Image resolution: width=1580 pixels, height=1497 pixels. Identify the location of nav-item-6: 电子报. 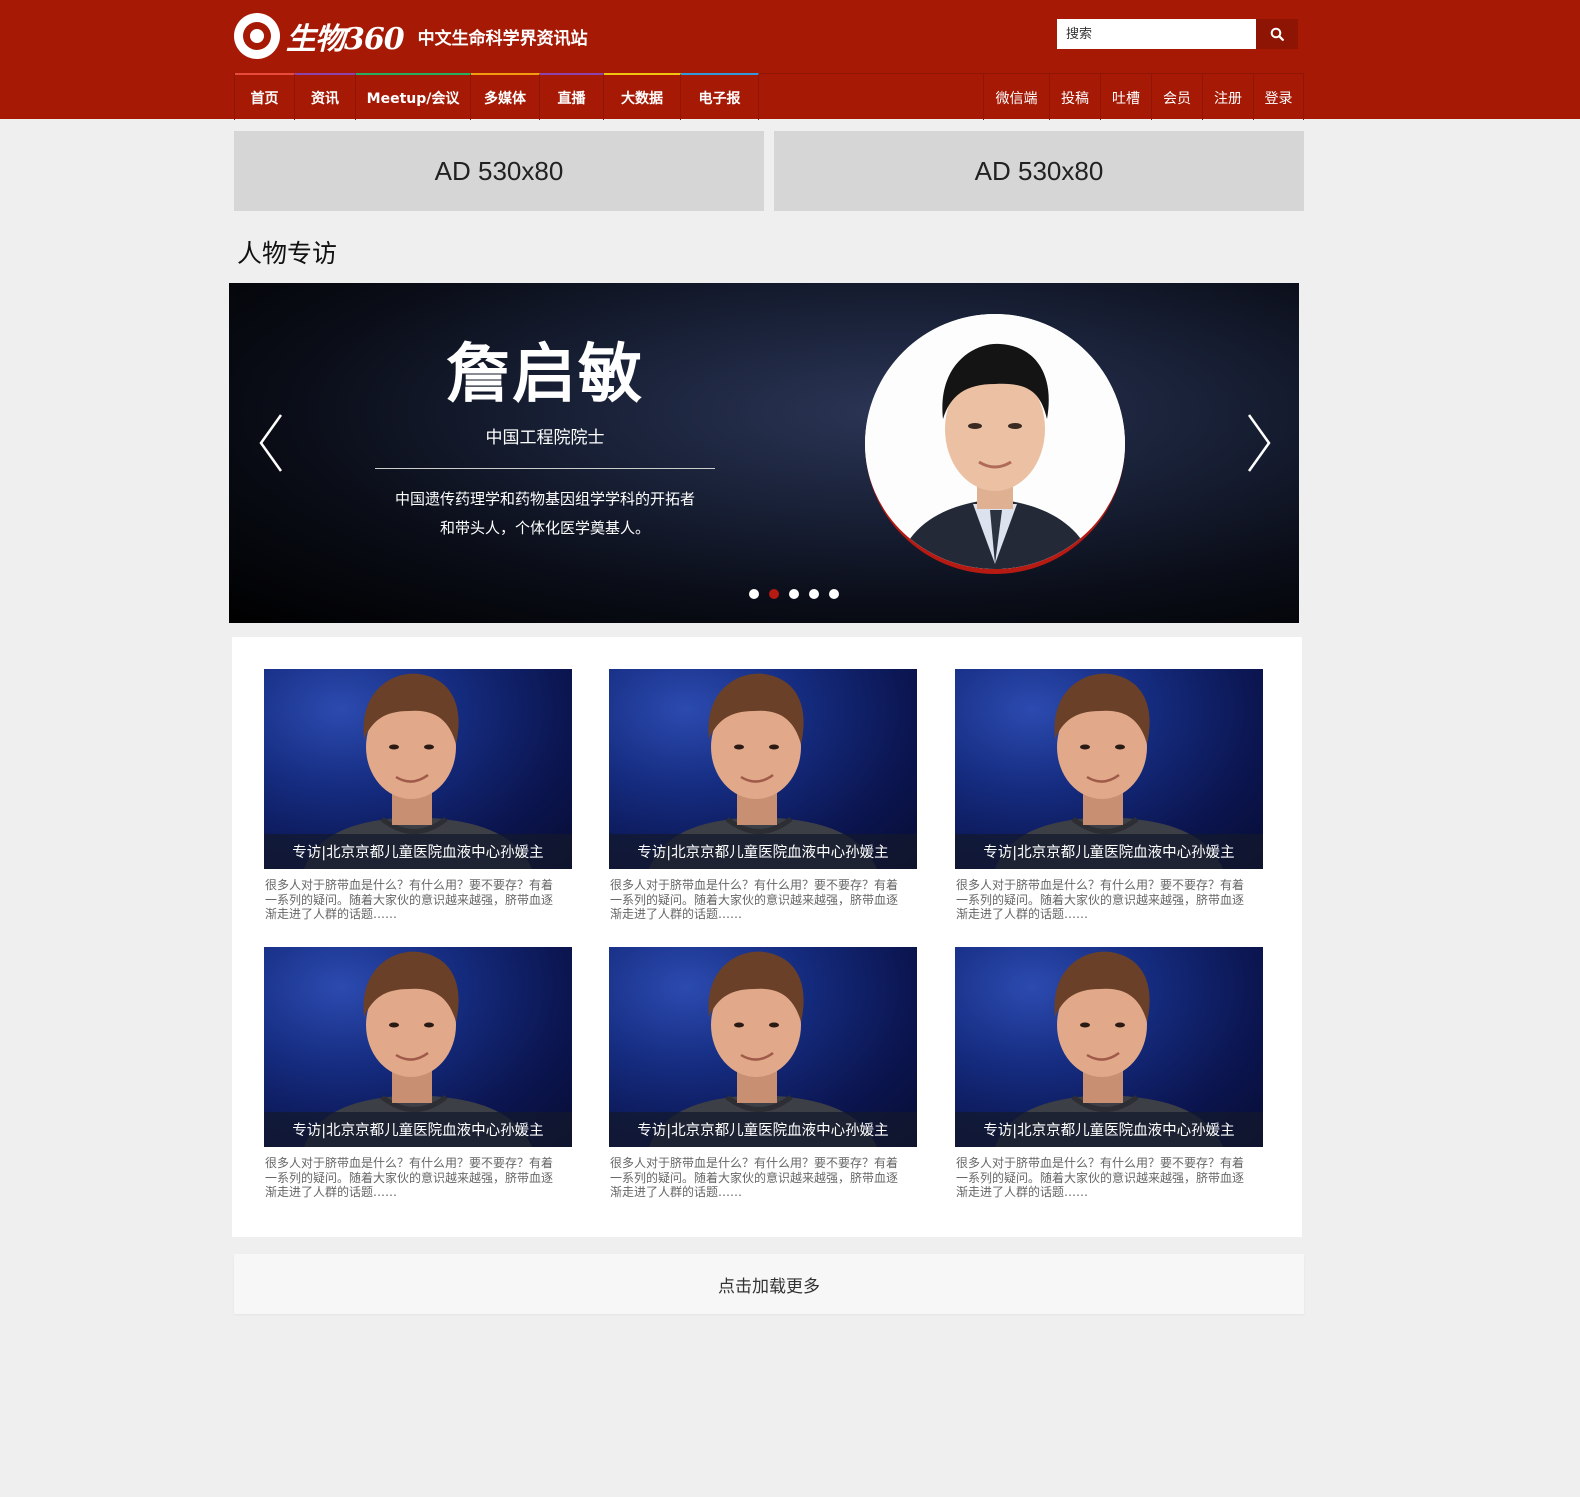
(720, 96).